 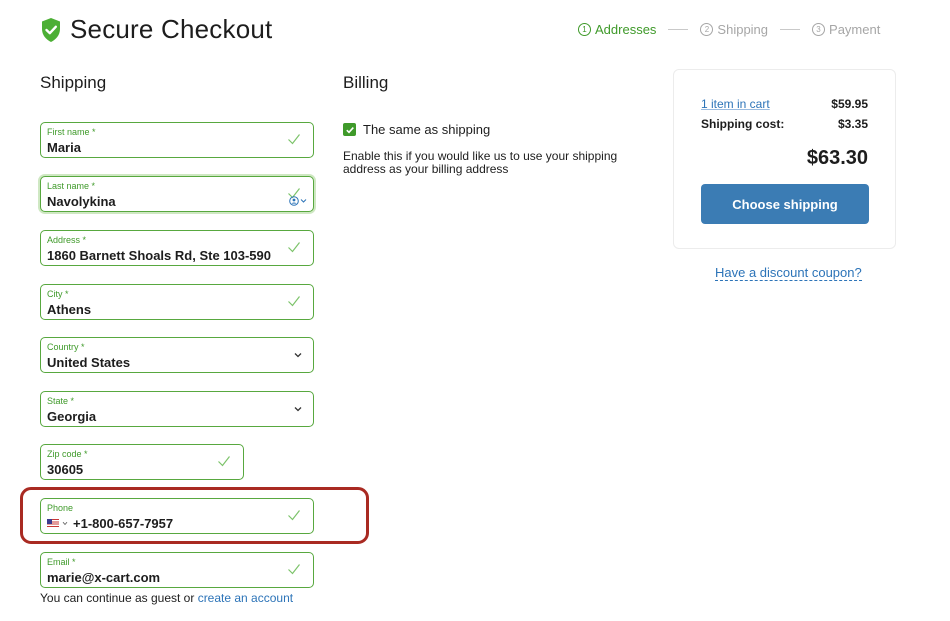 What do you see at coordinates (171, 29) in the screenshot?
I see `page-title: Secure Checkout` at bounding box center [171, 29].